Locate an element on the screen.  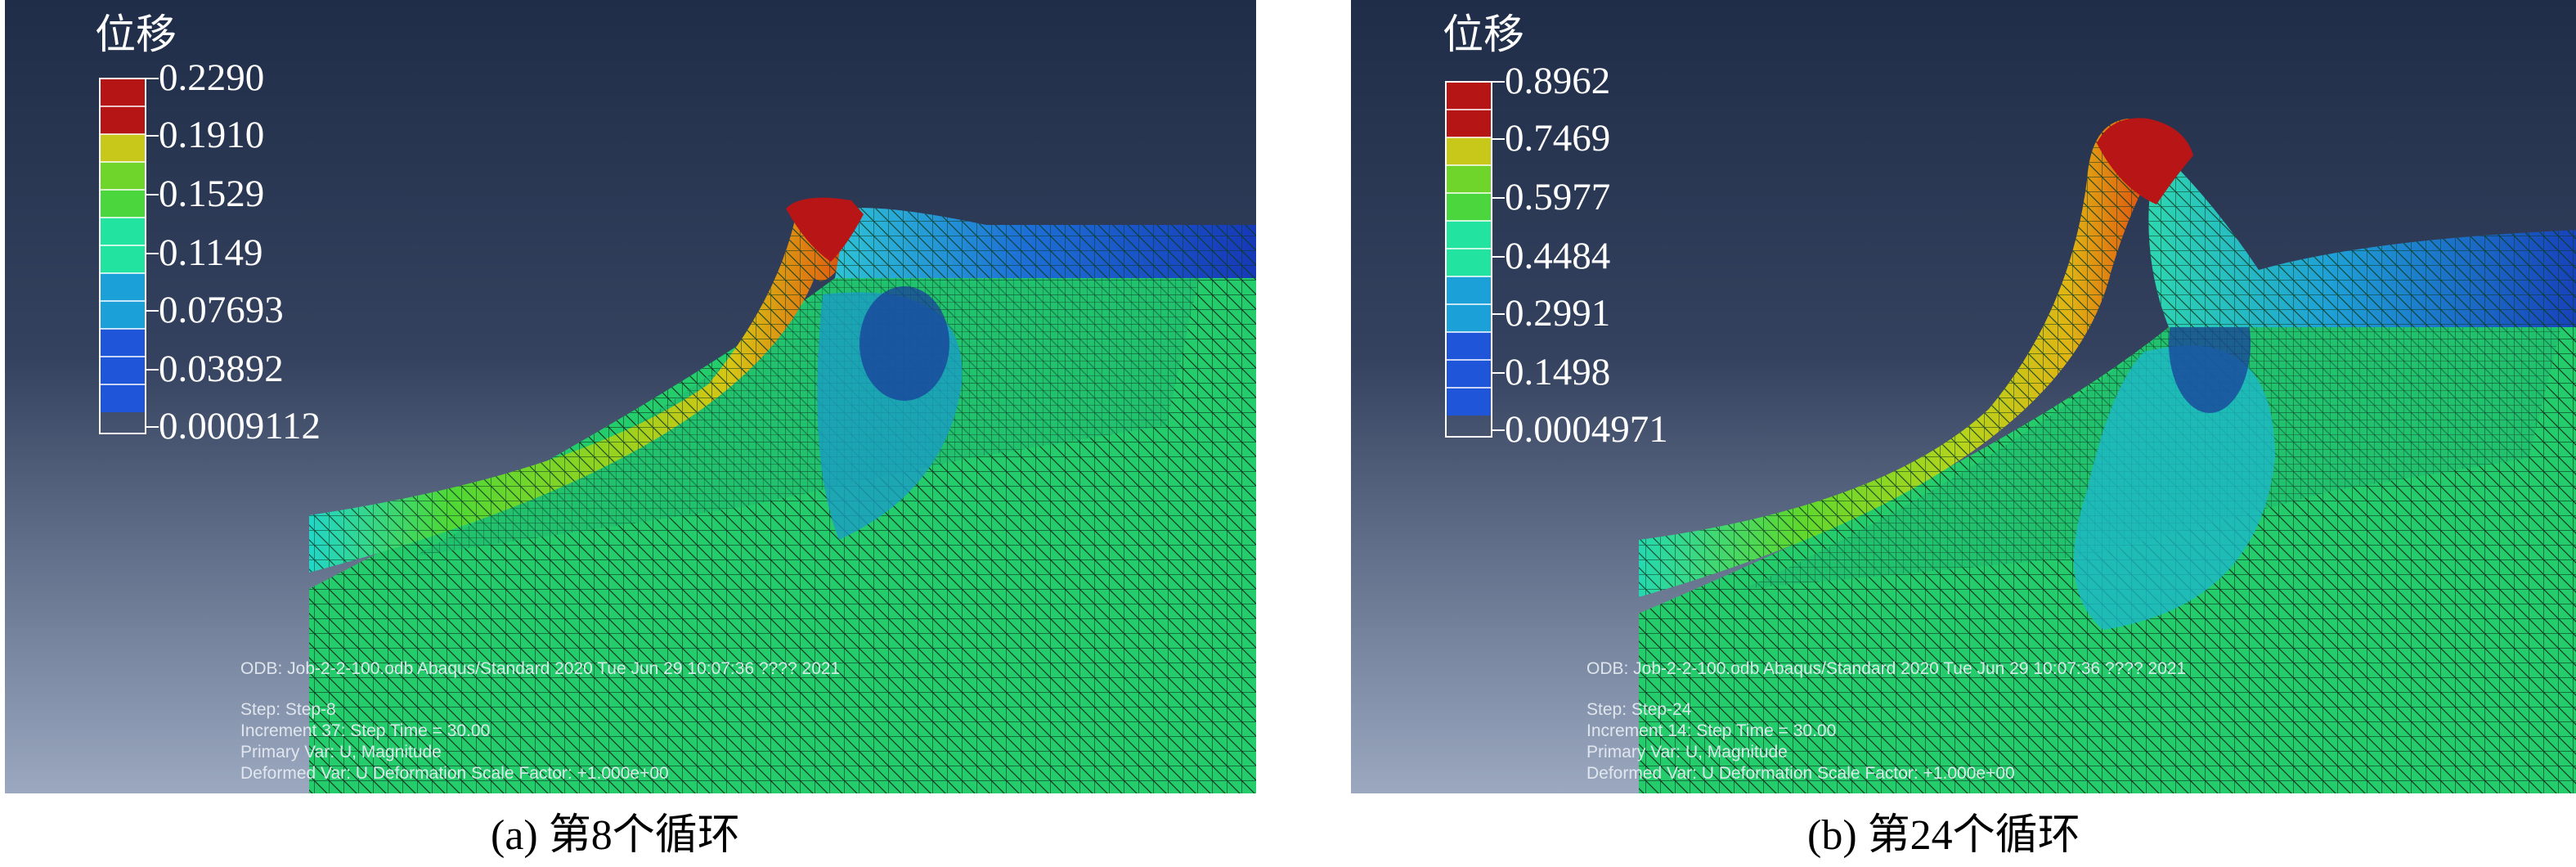
legend-value-4: 0.1149 is located at coordinates (211, 252).